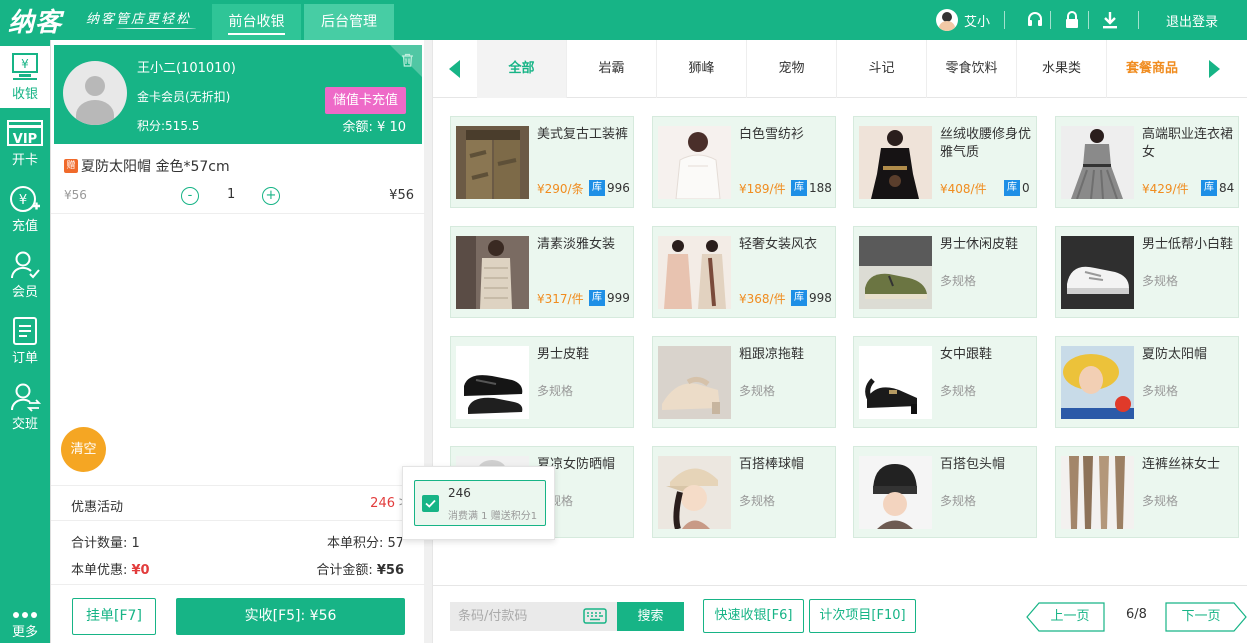 The height and width of the screenshot is (643, 1247). Describe the element at coordinates (25, 265) in the screenshot. I see `member-icon` at that location.